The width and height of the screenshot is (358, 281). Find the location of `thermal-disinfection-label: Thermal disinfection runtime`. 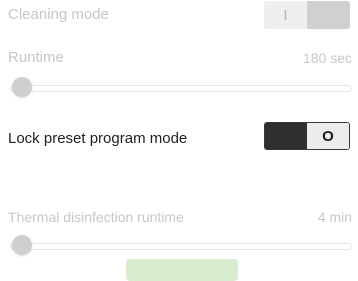

thermal-disinfection-label: Thermal disinfection runtime is located at coordinates (96, 217).